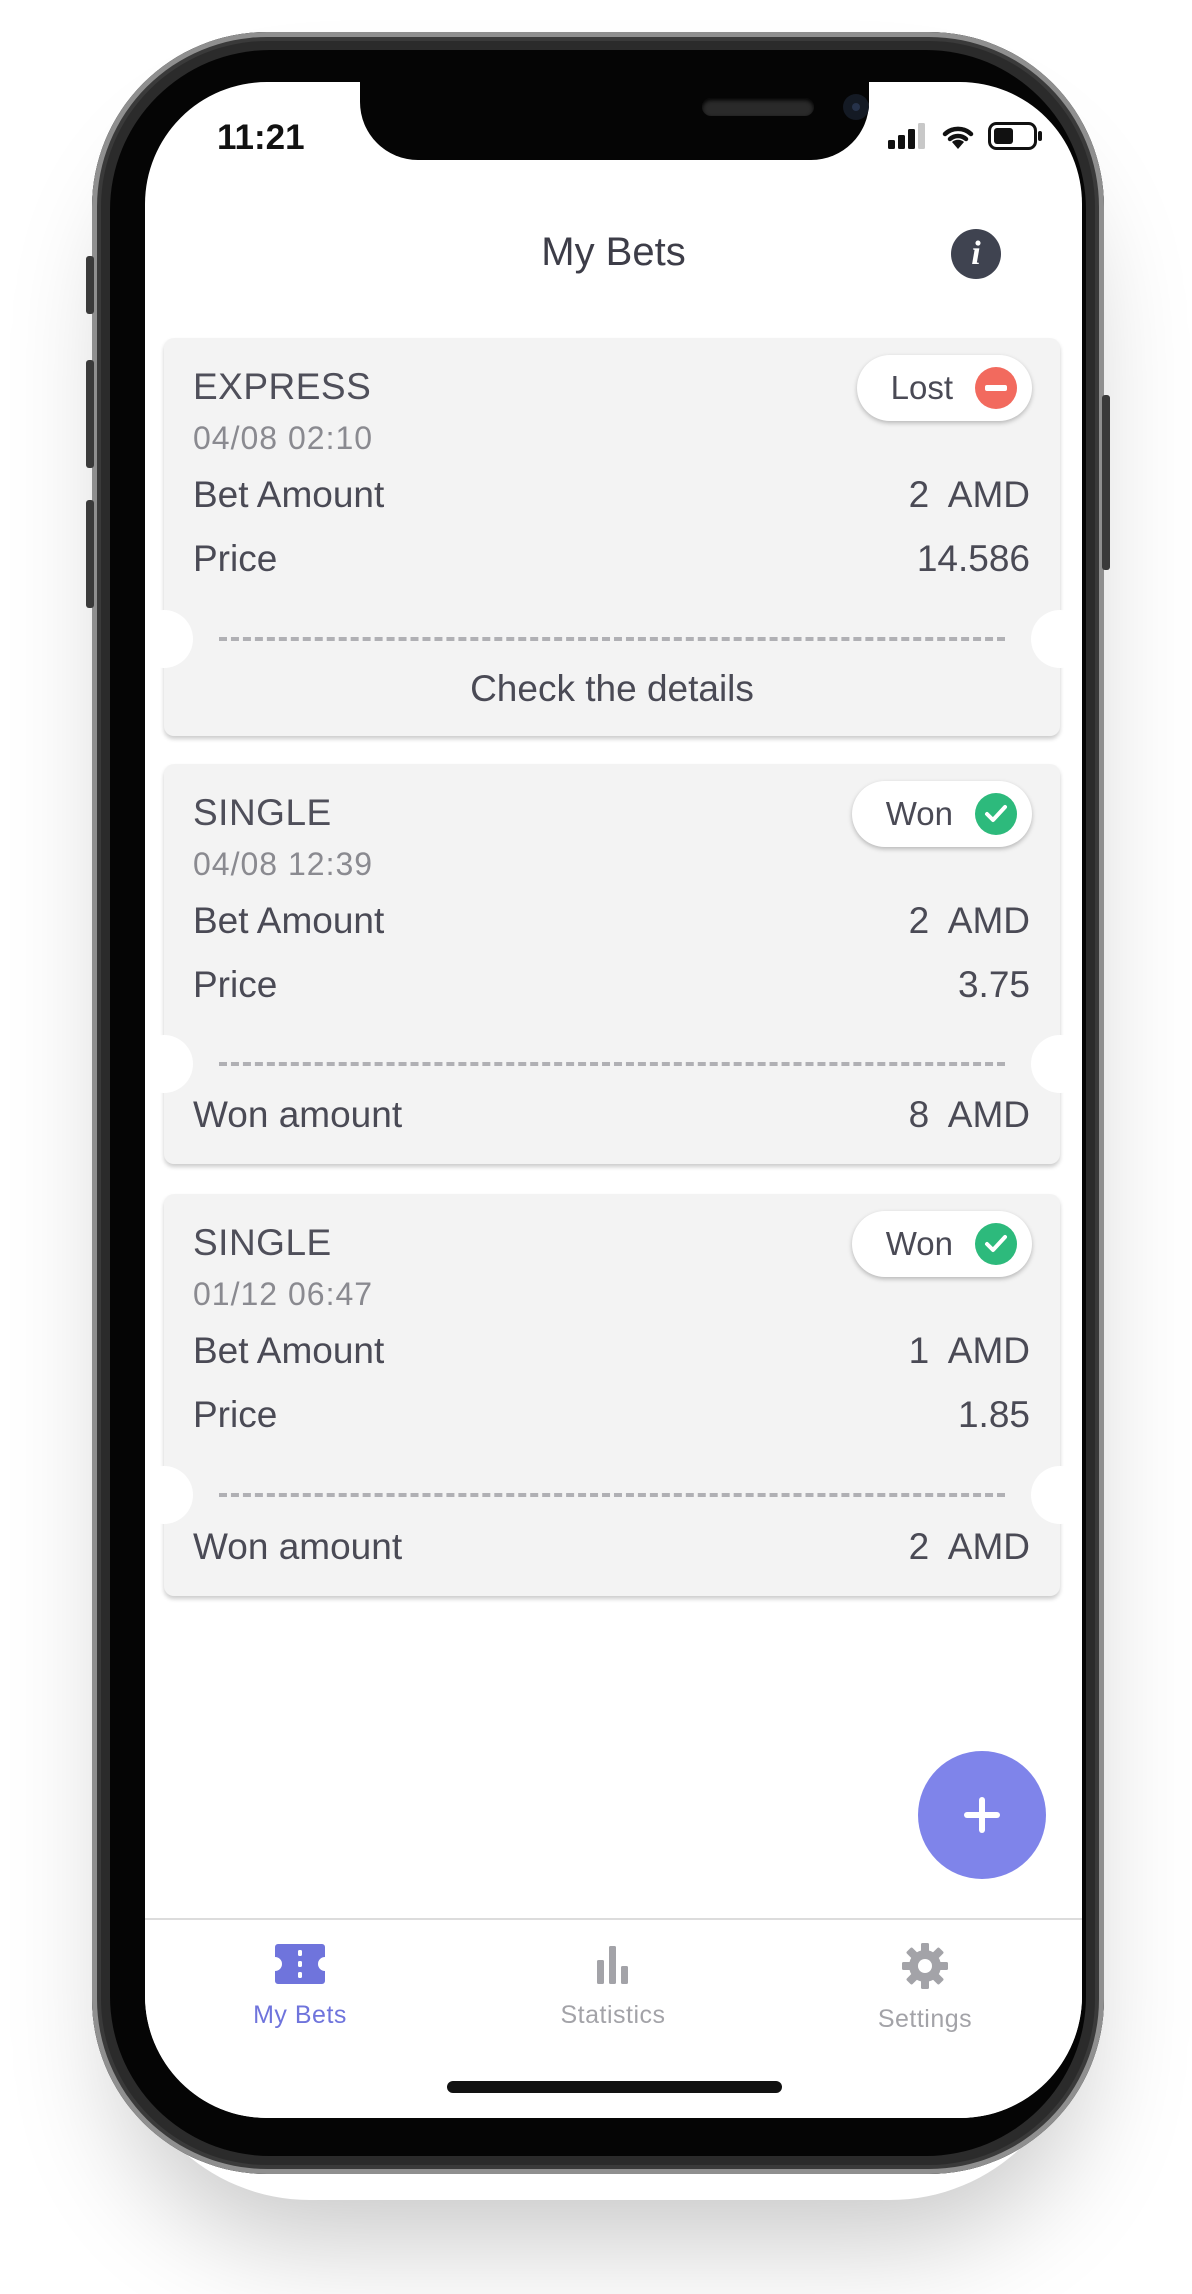  I want to click on volume-up-button, so click(90, 414).